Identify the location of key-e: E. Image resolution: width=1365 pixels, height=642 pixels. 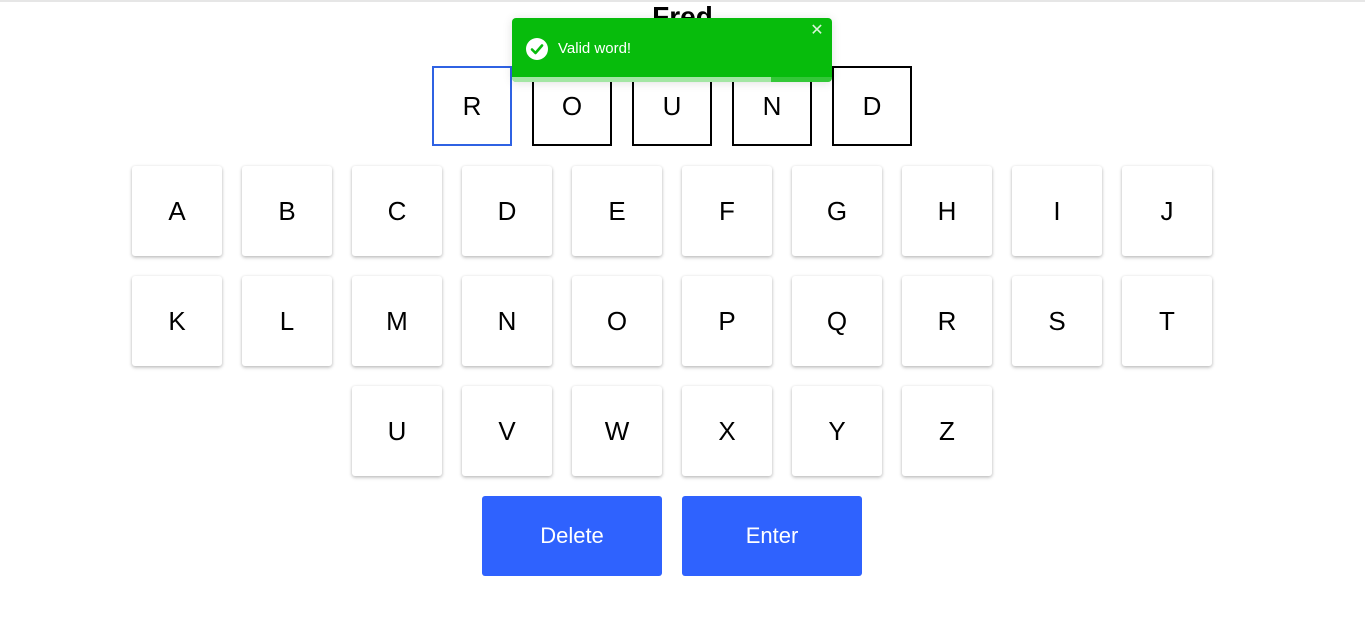
(617, 211).